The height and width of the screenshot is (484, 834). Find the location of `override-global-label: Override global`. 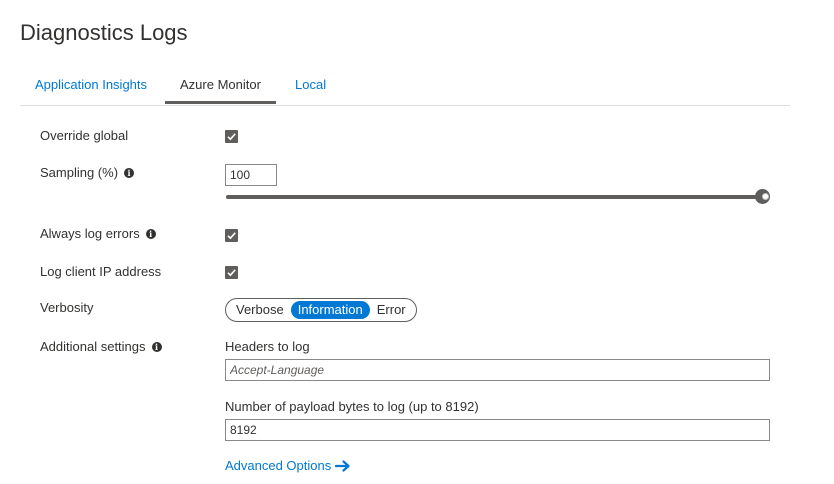

override-global-label: Override global is located at coordinates (84, 135).